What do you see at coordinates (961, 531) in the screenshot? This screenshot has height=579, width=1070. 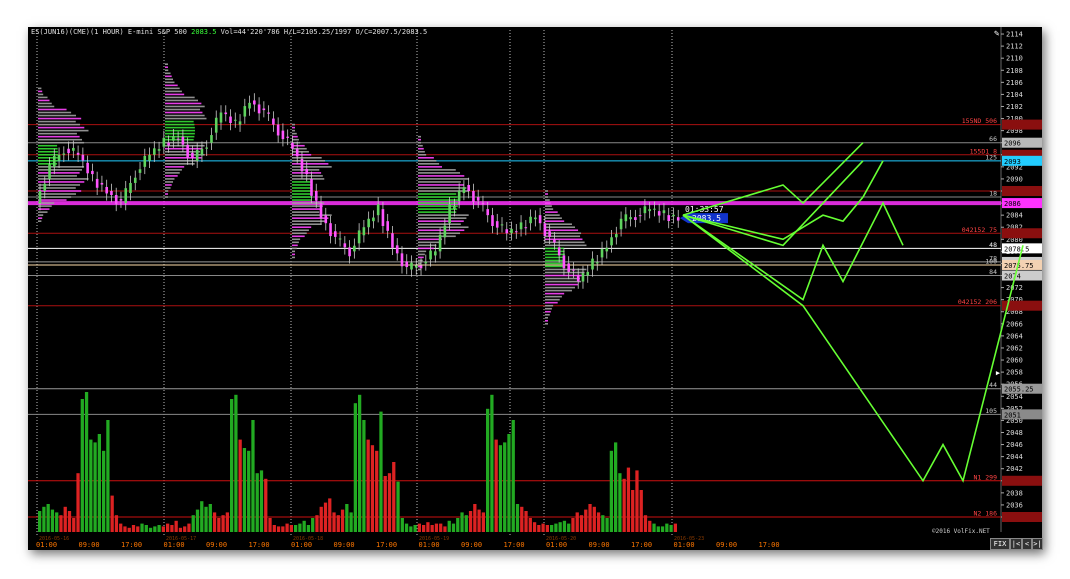 I see `credit-text: ©2016 VolFix.NET` at bounding box center [961, 531].